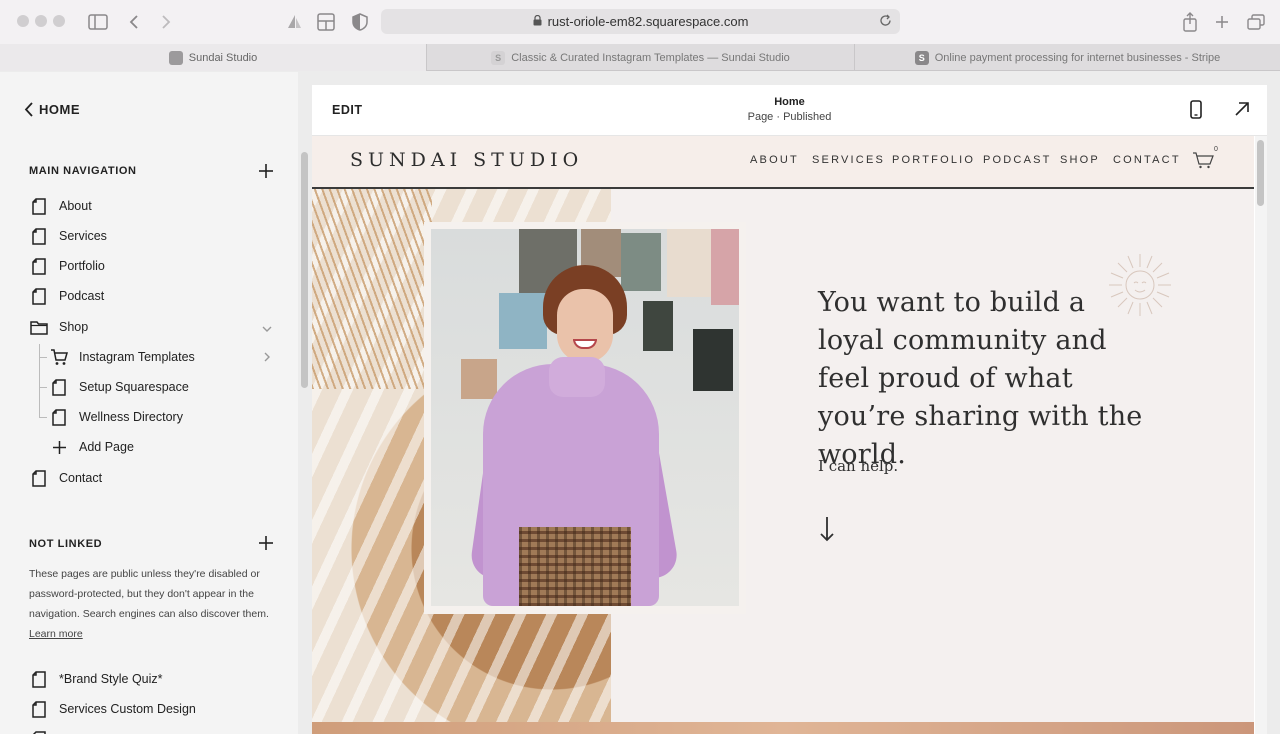 This screenshot has width=1280, height=734. What do you see at coordinates (267, 358) in the screenshot?
I see `chevron-right-icon` at bounding box center [267, 358].